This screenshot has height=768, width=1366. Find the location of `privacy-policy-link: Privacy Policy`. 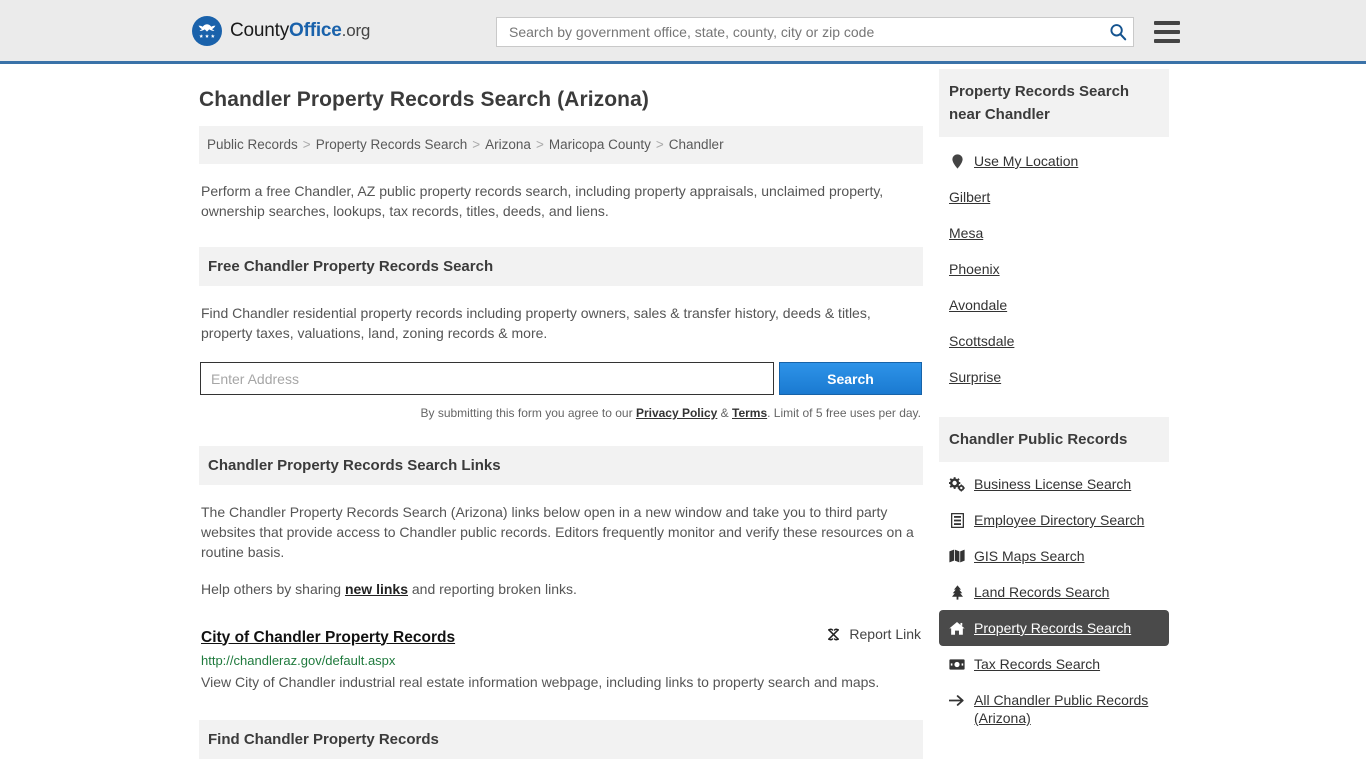

privacy-policy-link: Privacy Policy is located at coordinates (676, 413).